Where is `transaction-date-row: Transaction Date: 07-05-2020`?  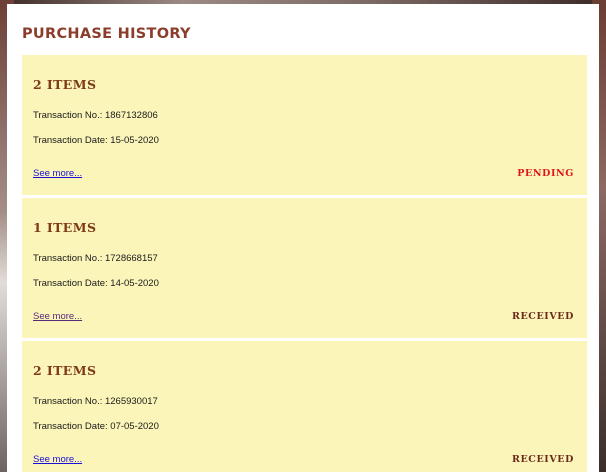 transaction-date-row: Transaction Date: 07-05-2020 is located at coordinates (96, 426).